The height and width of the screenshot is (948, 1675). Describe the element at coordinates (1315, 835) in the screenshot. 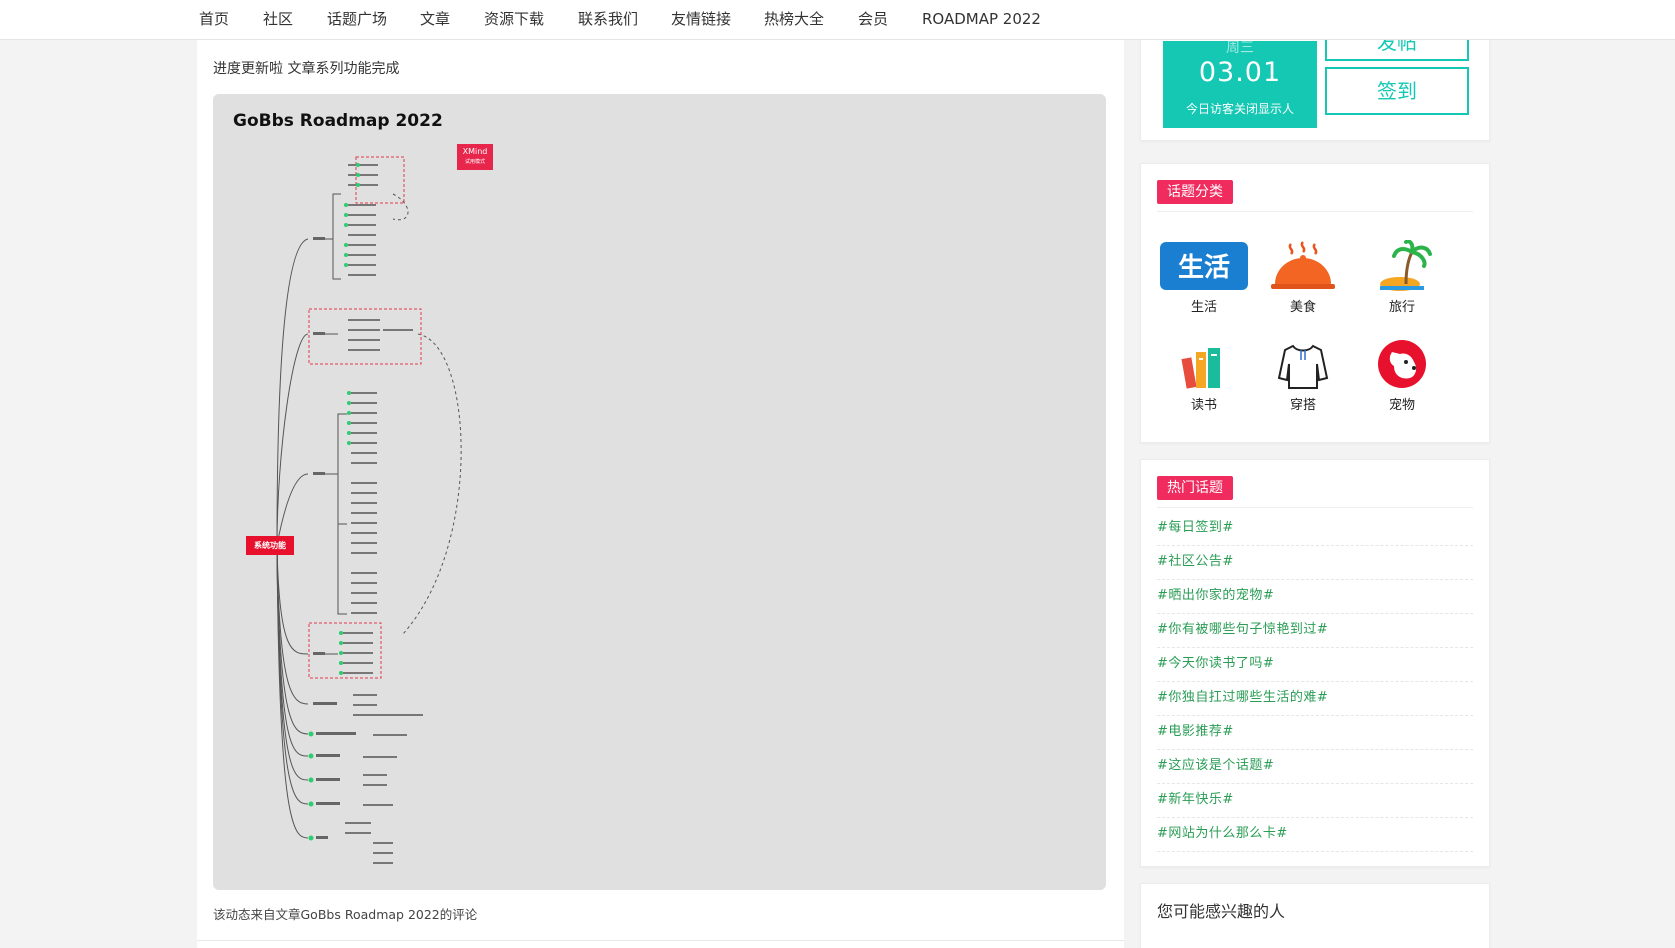

I see `hot-topic-link: #网站为什么那么卡#` at that location.